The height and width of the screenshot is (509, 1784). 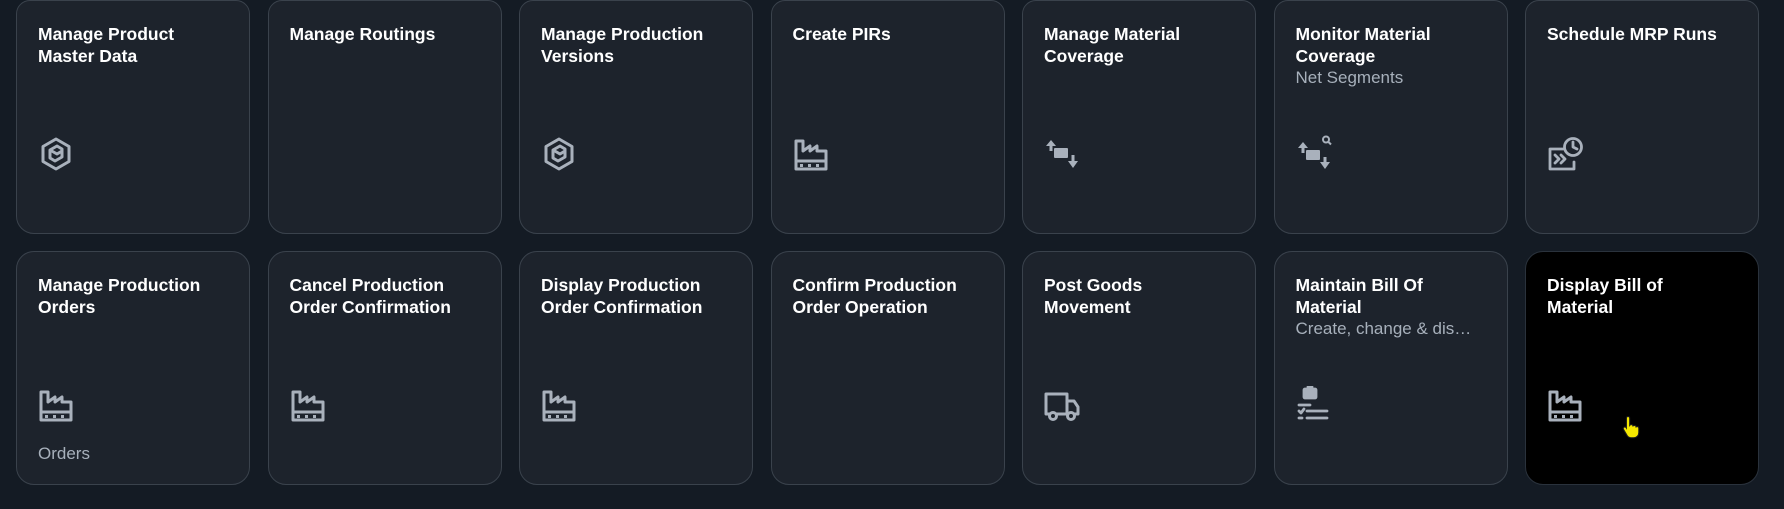 What do you see at coordinates (841, 34) in the screenshot?
I see `tile-title: Create PIRs` at bounding box center [841, 34].